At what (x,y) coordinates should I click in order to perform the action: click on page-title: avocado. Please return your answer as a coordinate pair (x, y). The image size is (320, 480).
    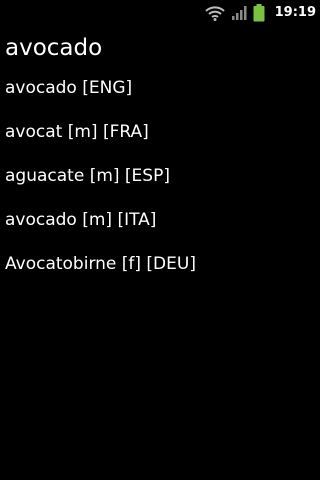
    Looking at the image, I should click on (54, 48).